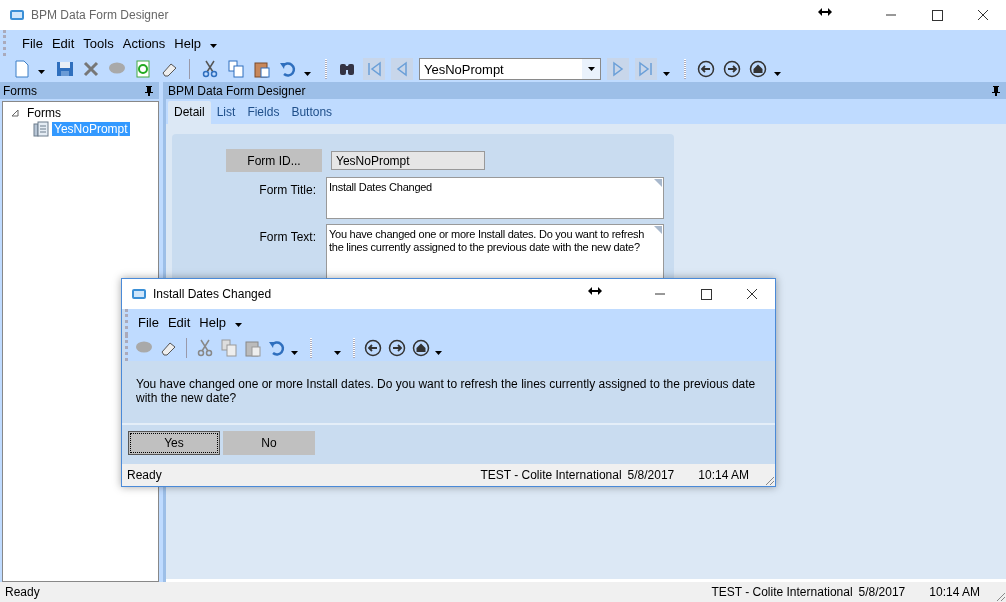  What do you see at coordinates (98, 43) in the screenshot?
I see `menu-item: Tools` at bounding box center [98, 43].